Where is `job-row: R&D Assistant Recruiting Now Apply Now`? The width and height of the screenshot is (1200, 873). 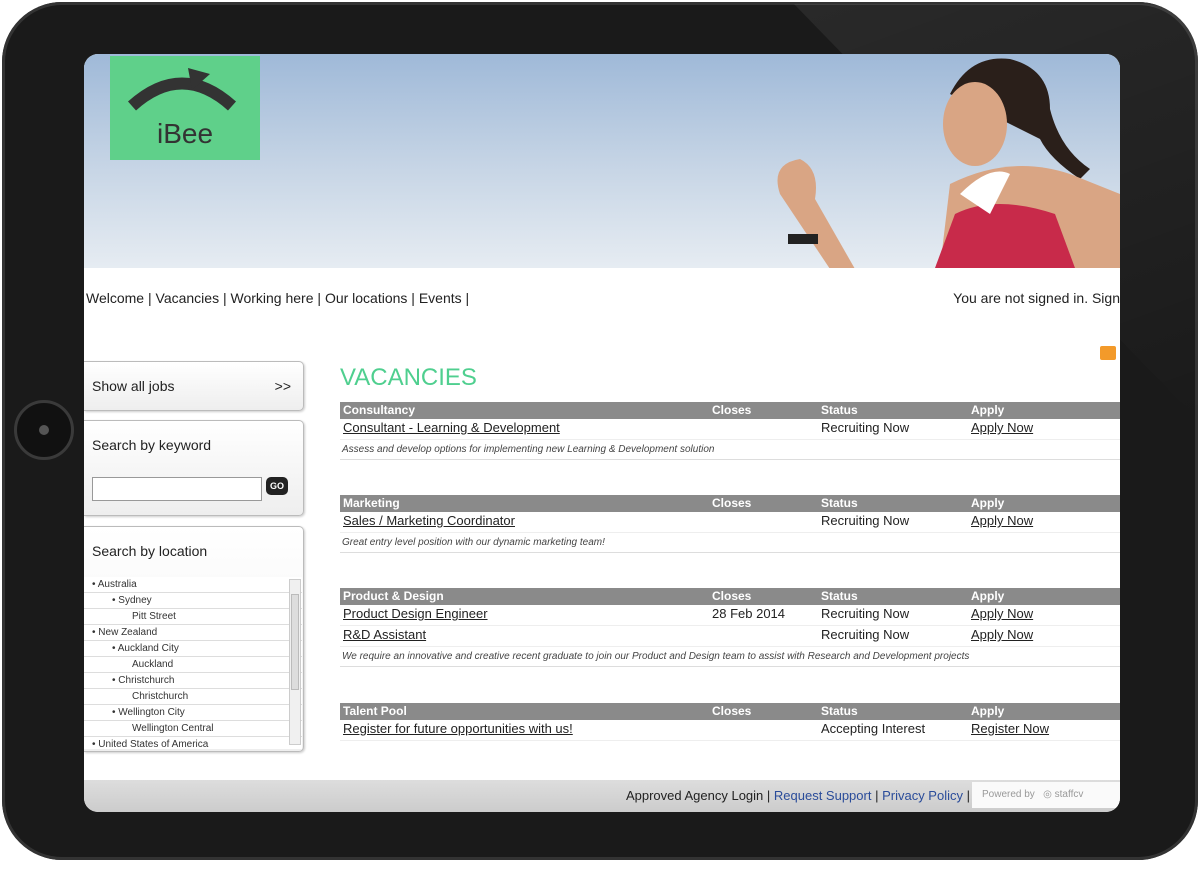 job-row: R&D Assistant Recruiting Now Apply Now is located at coordinates (730, 636).